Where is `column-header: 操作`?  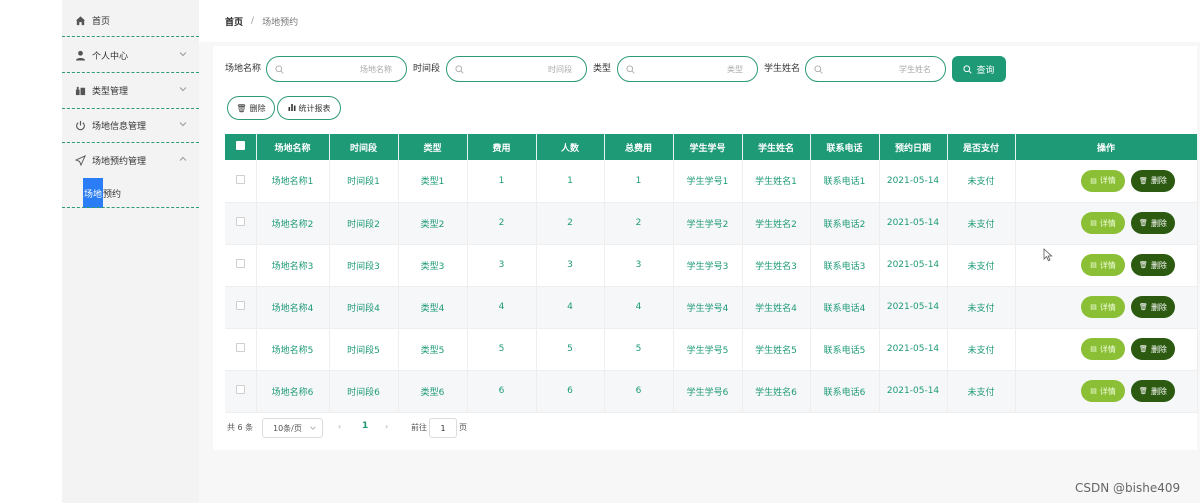 column-header: 操作 is located at coordinates (1106, 147).